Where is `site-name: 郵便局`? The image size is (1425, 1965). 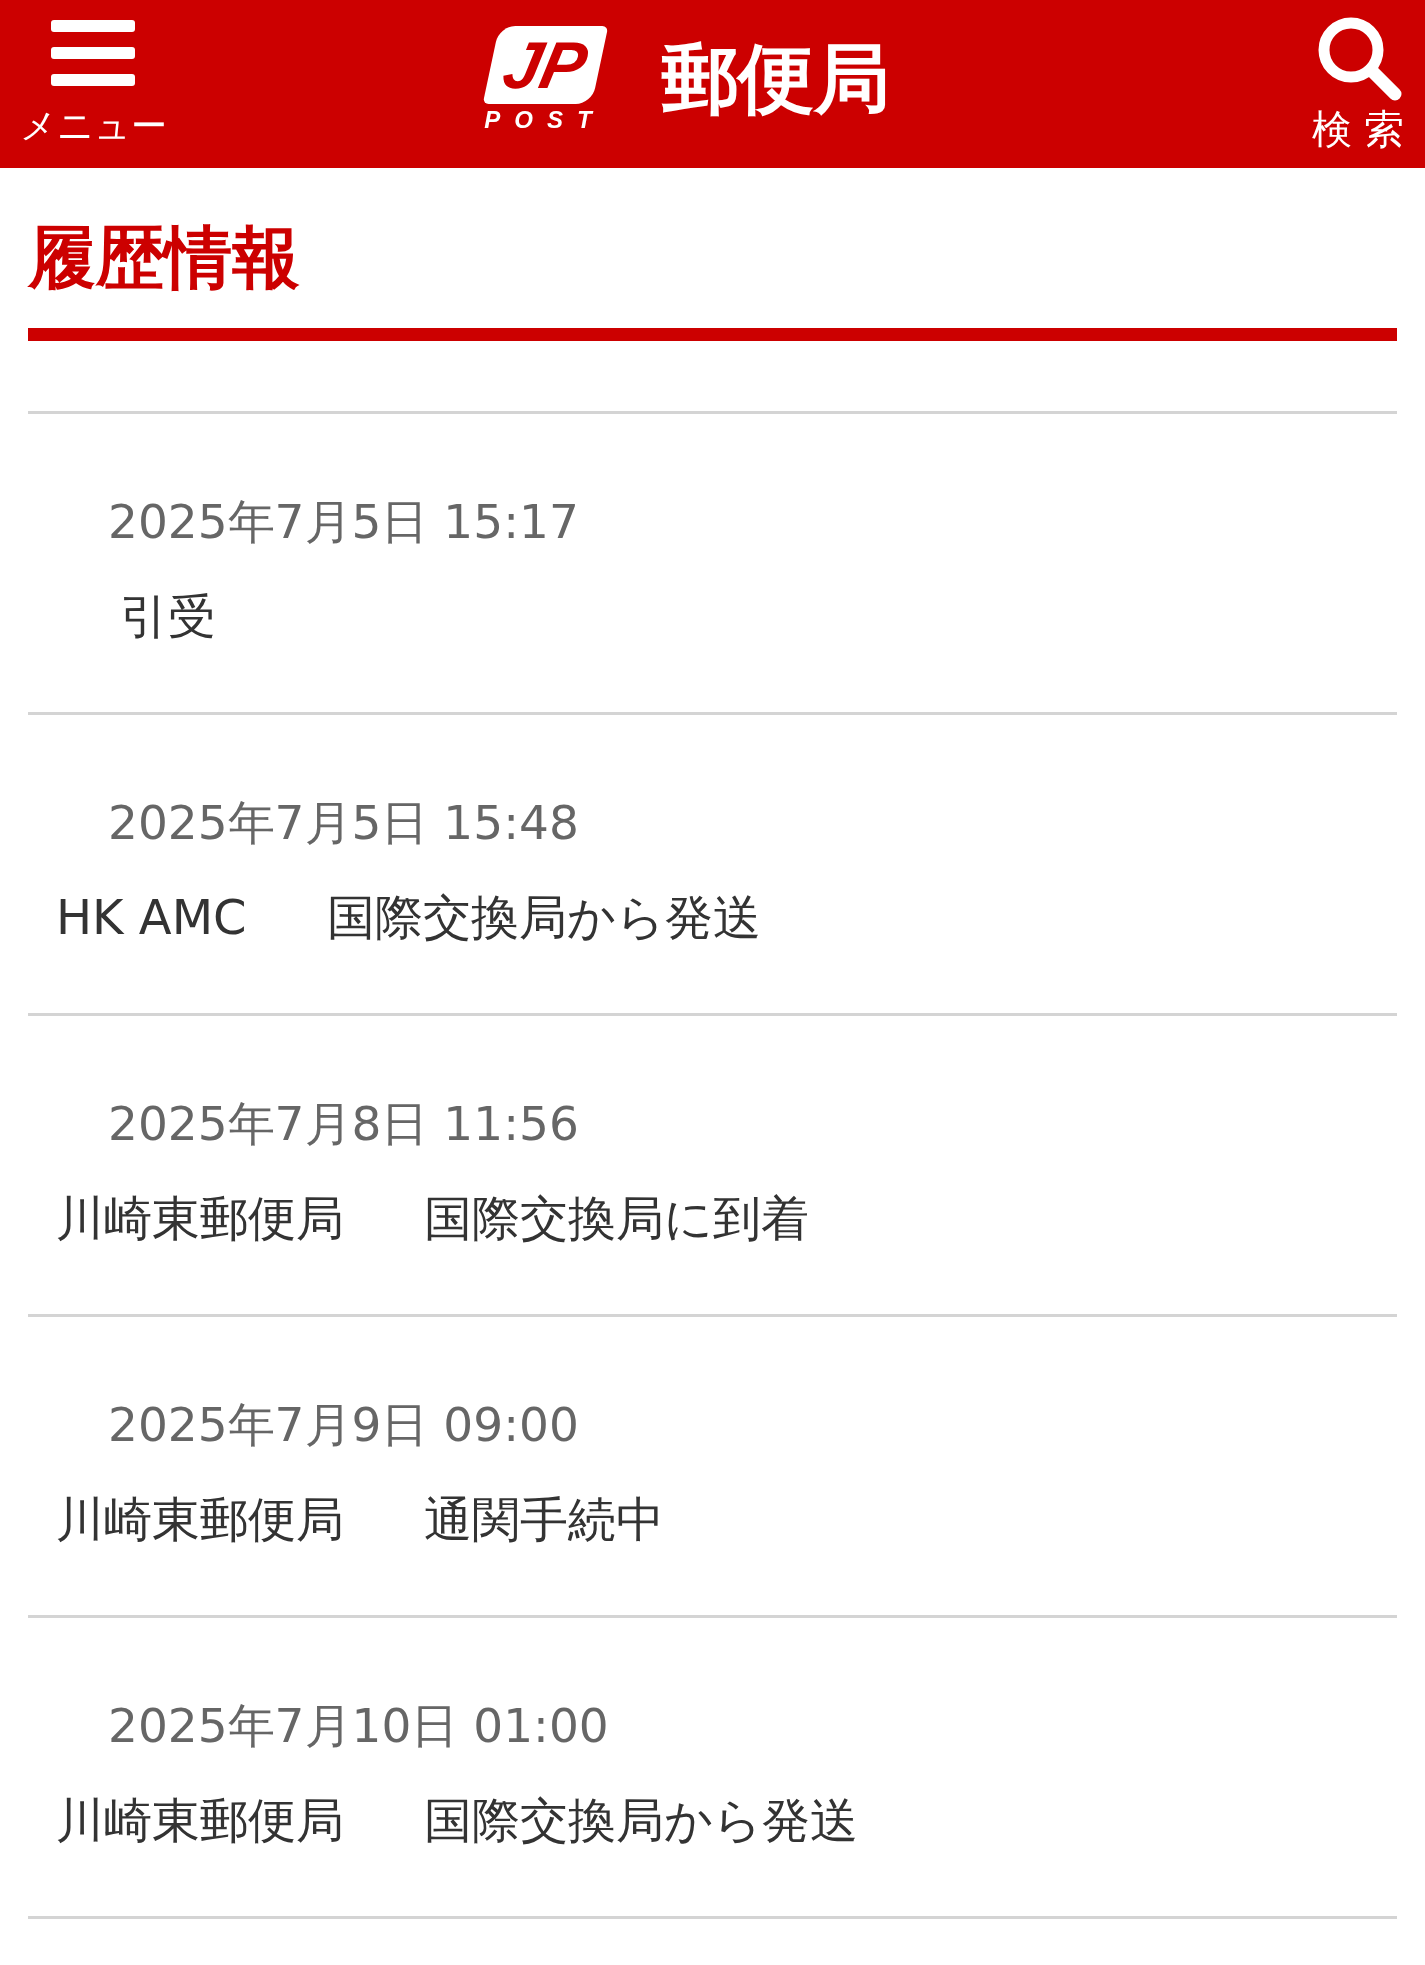 site-name: 郵便局 is located at coordinates (776, 78).